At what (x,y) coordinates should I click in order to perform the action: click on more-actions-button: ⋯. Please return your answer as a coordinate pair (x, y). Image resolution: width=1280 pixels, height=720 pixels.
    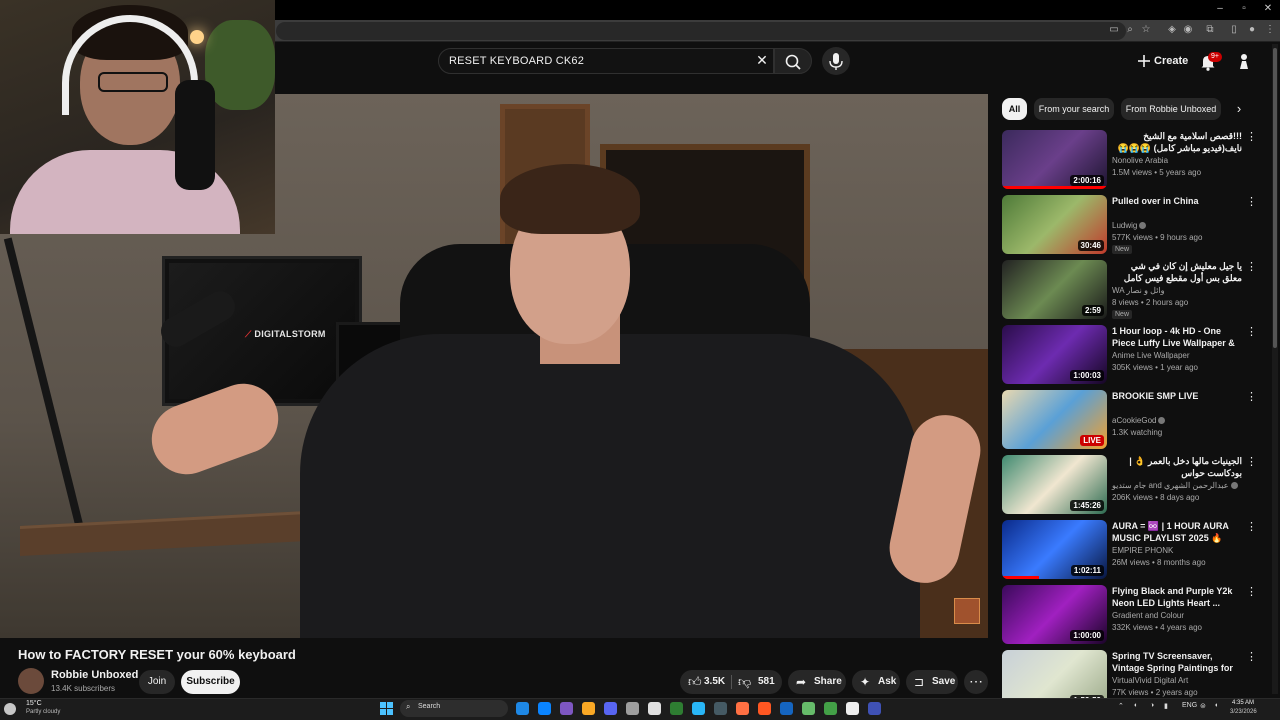
    Looking at the image, I should click on (976, 682).